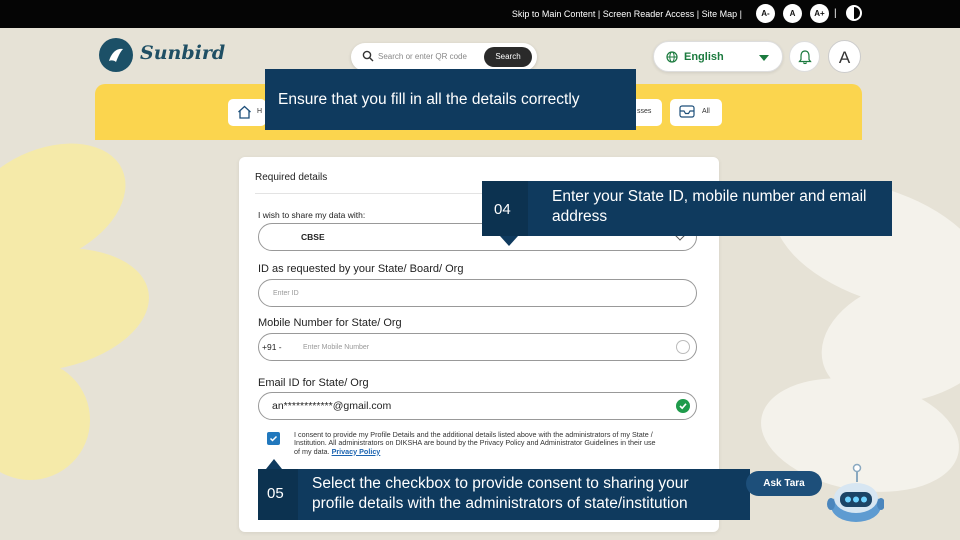  Describe the element at coordinates (706, 111) in the screenshot. I see `tab-all-label: All` at that location.